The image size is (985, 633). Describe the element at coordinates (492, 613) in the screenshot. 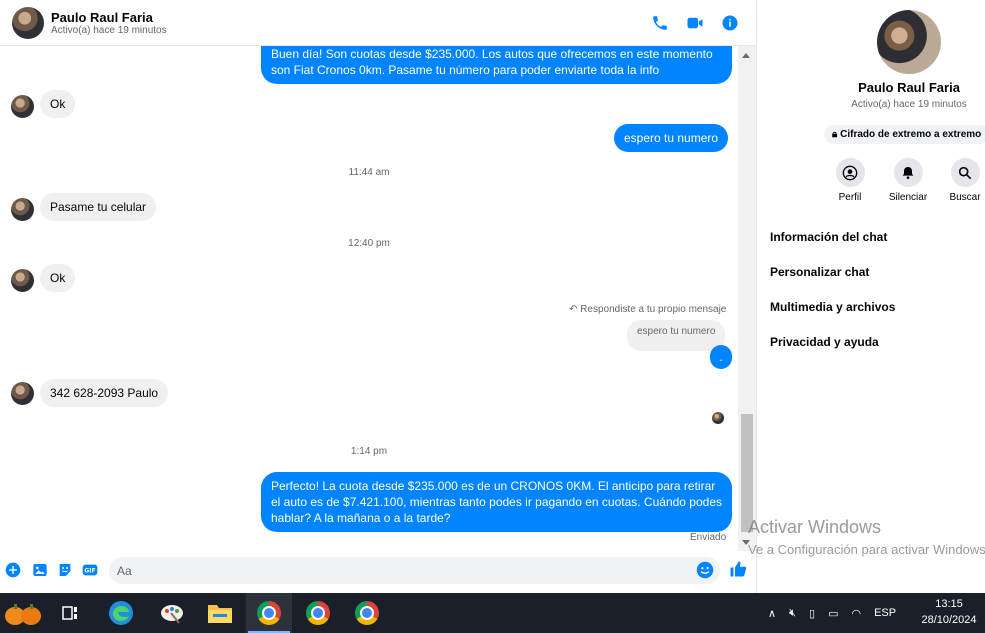

I see `taskbar: ∧ 🔇︎ ▯ ▭ ◠ ESP 13:15 28/10/2024` at that location.